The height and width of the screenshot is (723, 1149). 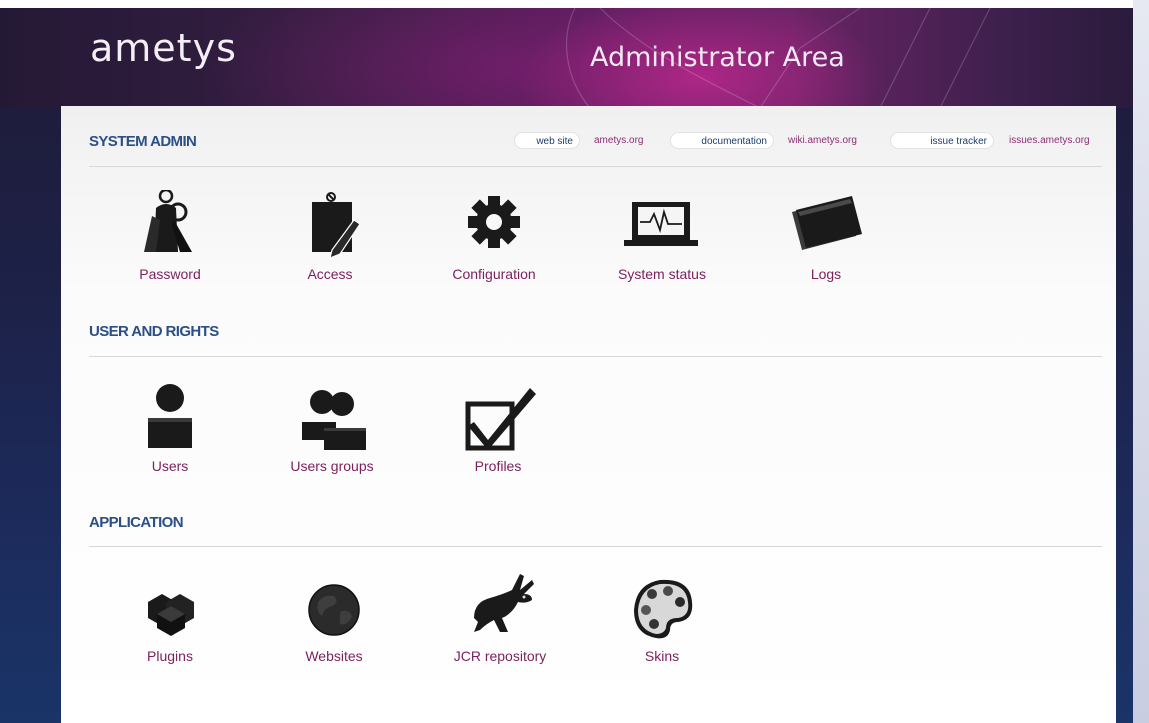 What do you see at coordinates (170, 466) in the screenshot?
I see `tool-label: Users` at bounding box center [170, 466].